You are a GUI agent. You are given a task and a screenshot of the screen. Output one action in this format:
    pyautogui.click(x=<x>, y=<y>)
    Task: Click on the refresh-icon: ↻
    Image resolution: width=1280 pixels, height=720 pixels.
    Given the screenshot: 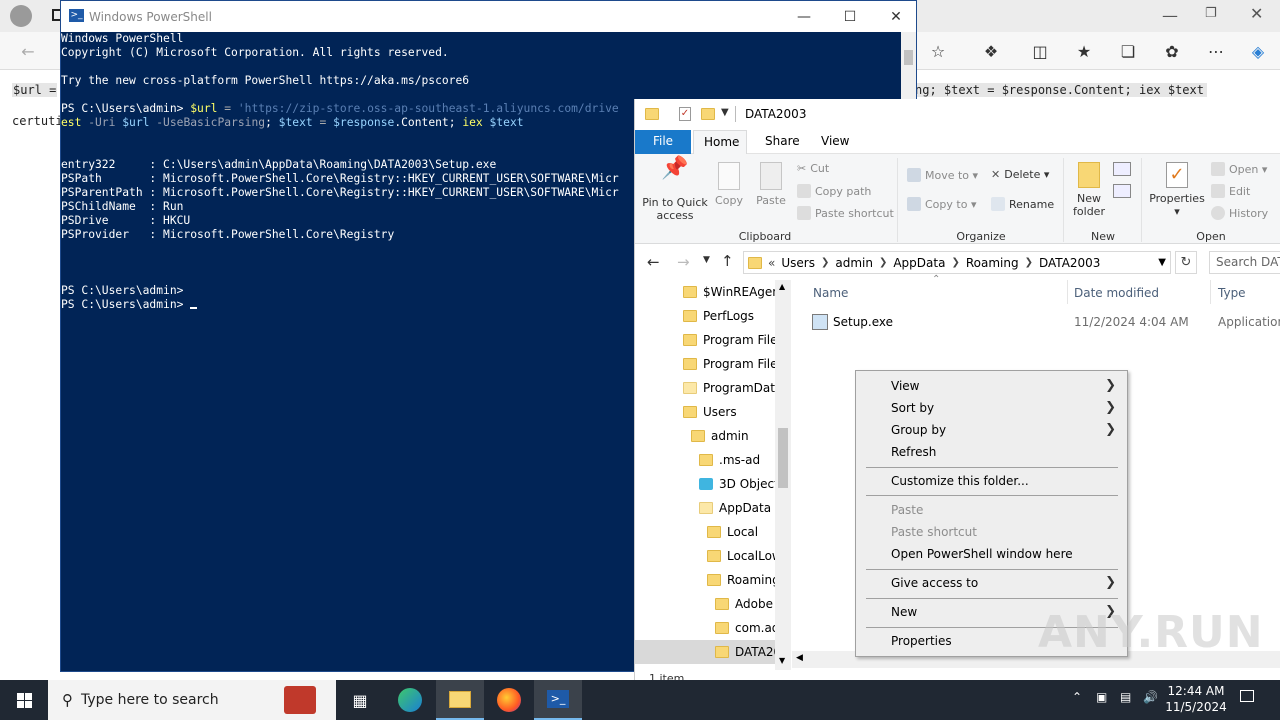 What is the action you would take?
    pyautogui.click(x=1186, y=262)
    